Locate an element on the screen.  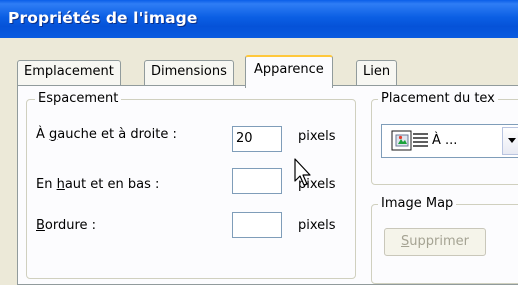
tab-dimensions: Dimensions is located at coordinates (189, 72).